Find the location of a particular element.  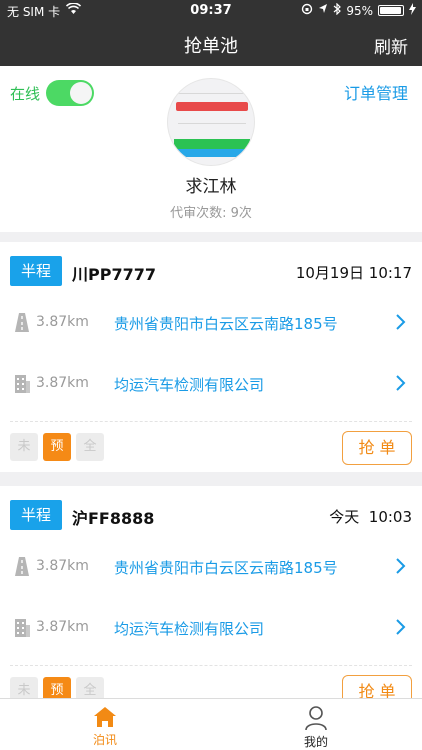

flag-unfinished: 未 is located at coordinates (24, 447).